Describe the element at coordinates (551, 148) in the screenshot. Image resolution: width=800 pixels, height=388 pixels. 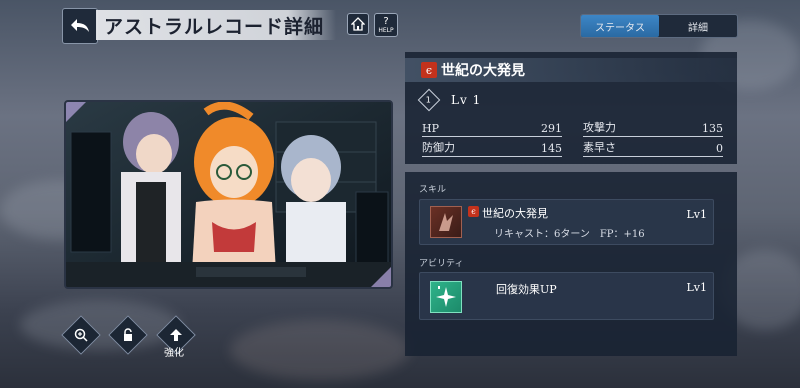
I see `stat-defense-value: 145` at that location.